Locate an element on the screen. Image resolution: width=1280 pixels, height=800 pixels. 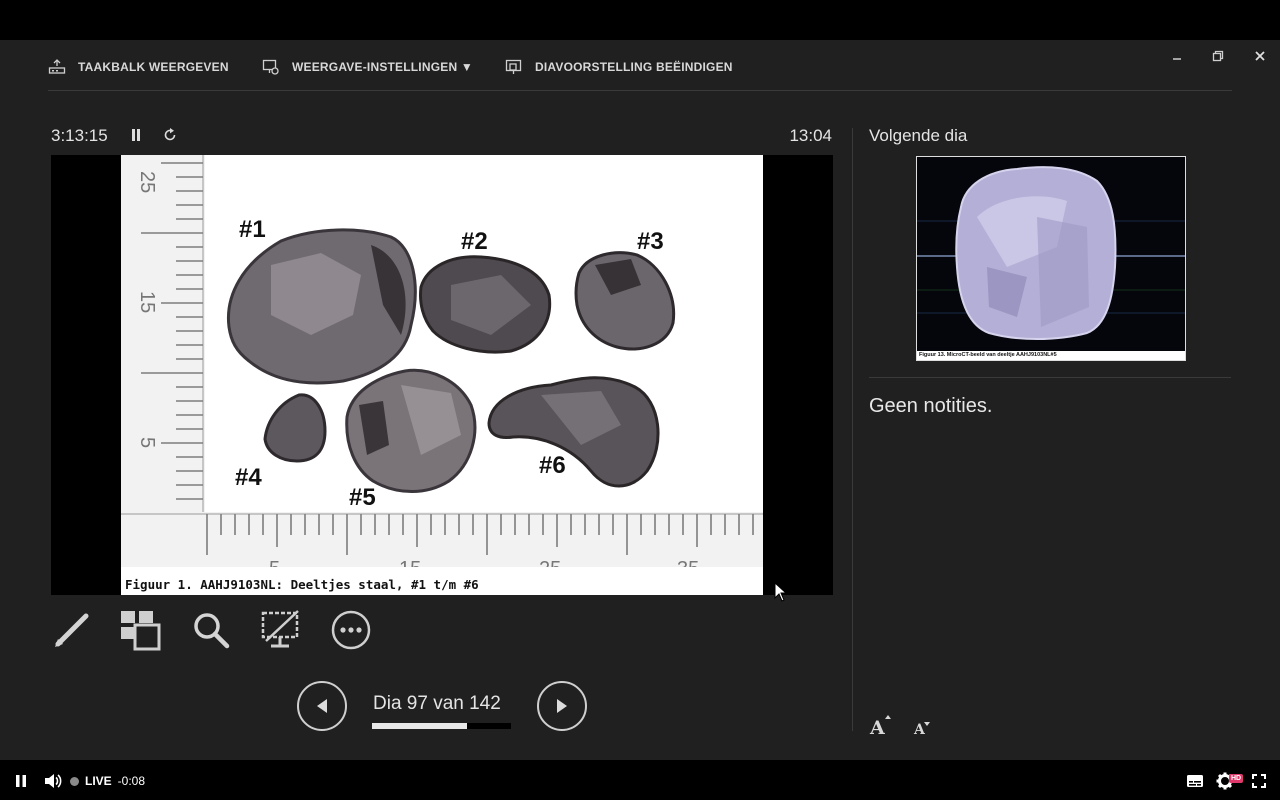
end-slideshow-label: DIAVOORSTELLING BEËINDIGEN is located at coordinates (634, 67).